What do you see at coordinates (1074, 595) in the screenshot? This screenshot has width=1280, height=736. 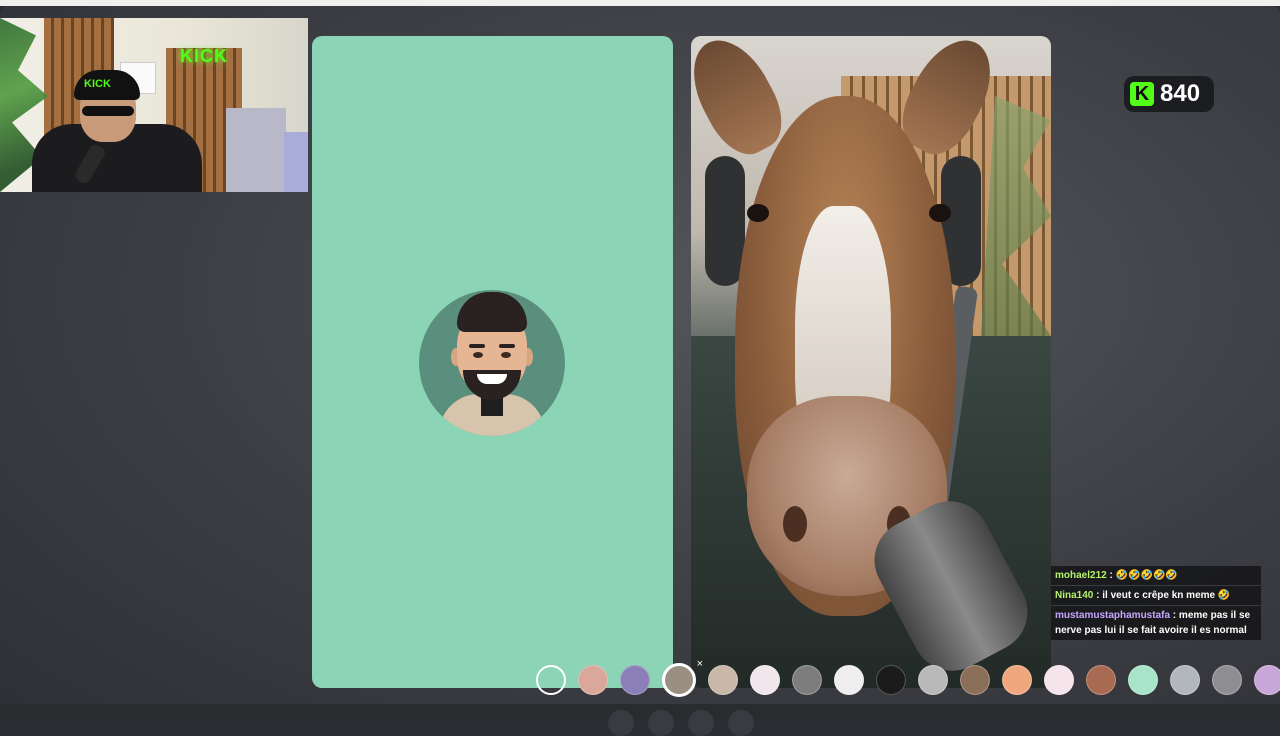 I see `chat-username: Nina140` at bounding box center [1074, 595].